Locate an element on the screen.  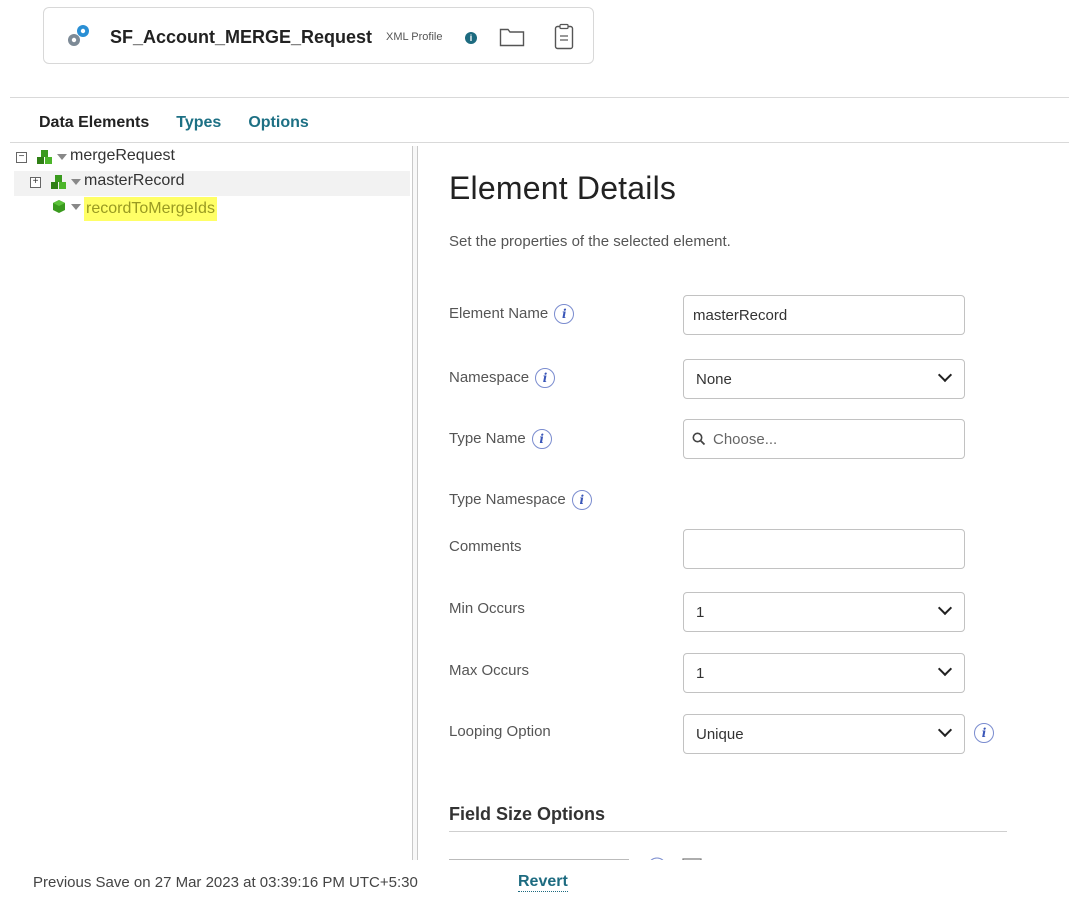
details-title: Element Details is located at coordinates (563, 188).